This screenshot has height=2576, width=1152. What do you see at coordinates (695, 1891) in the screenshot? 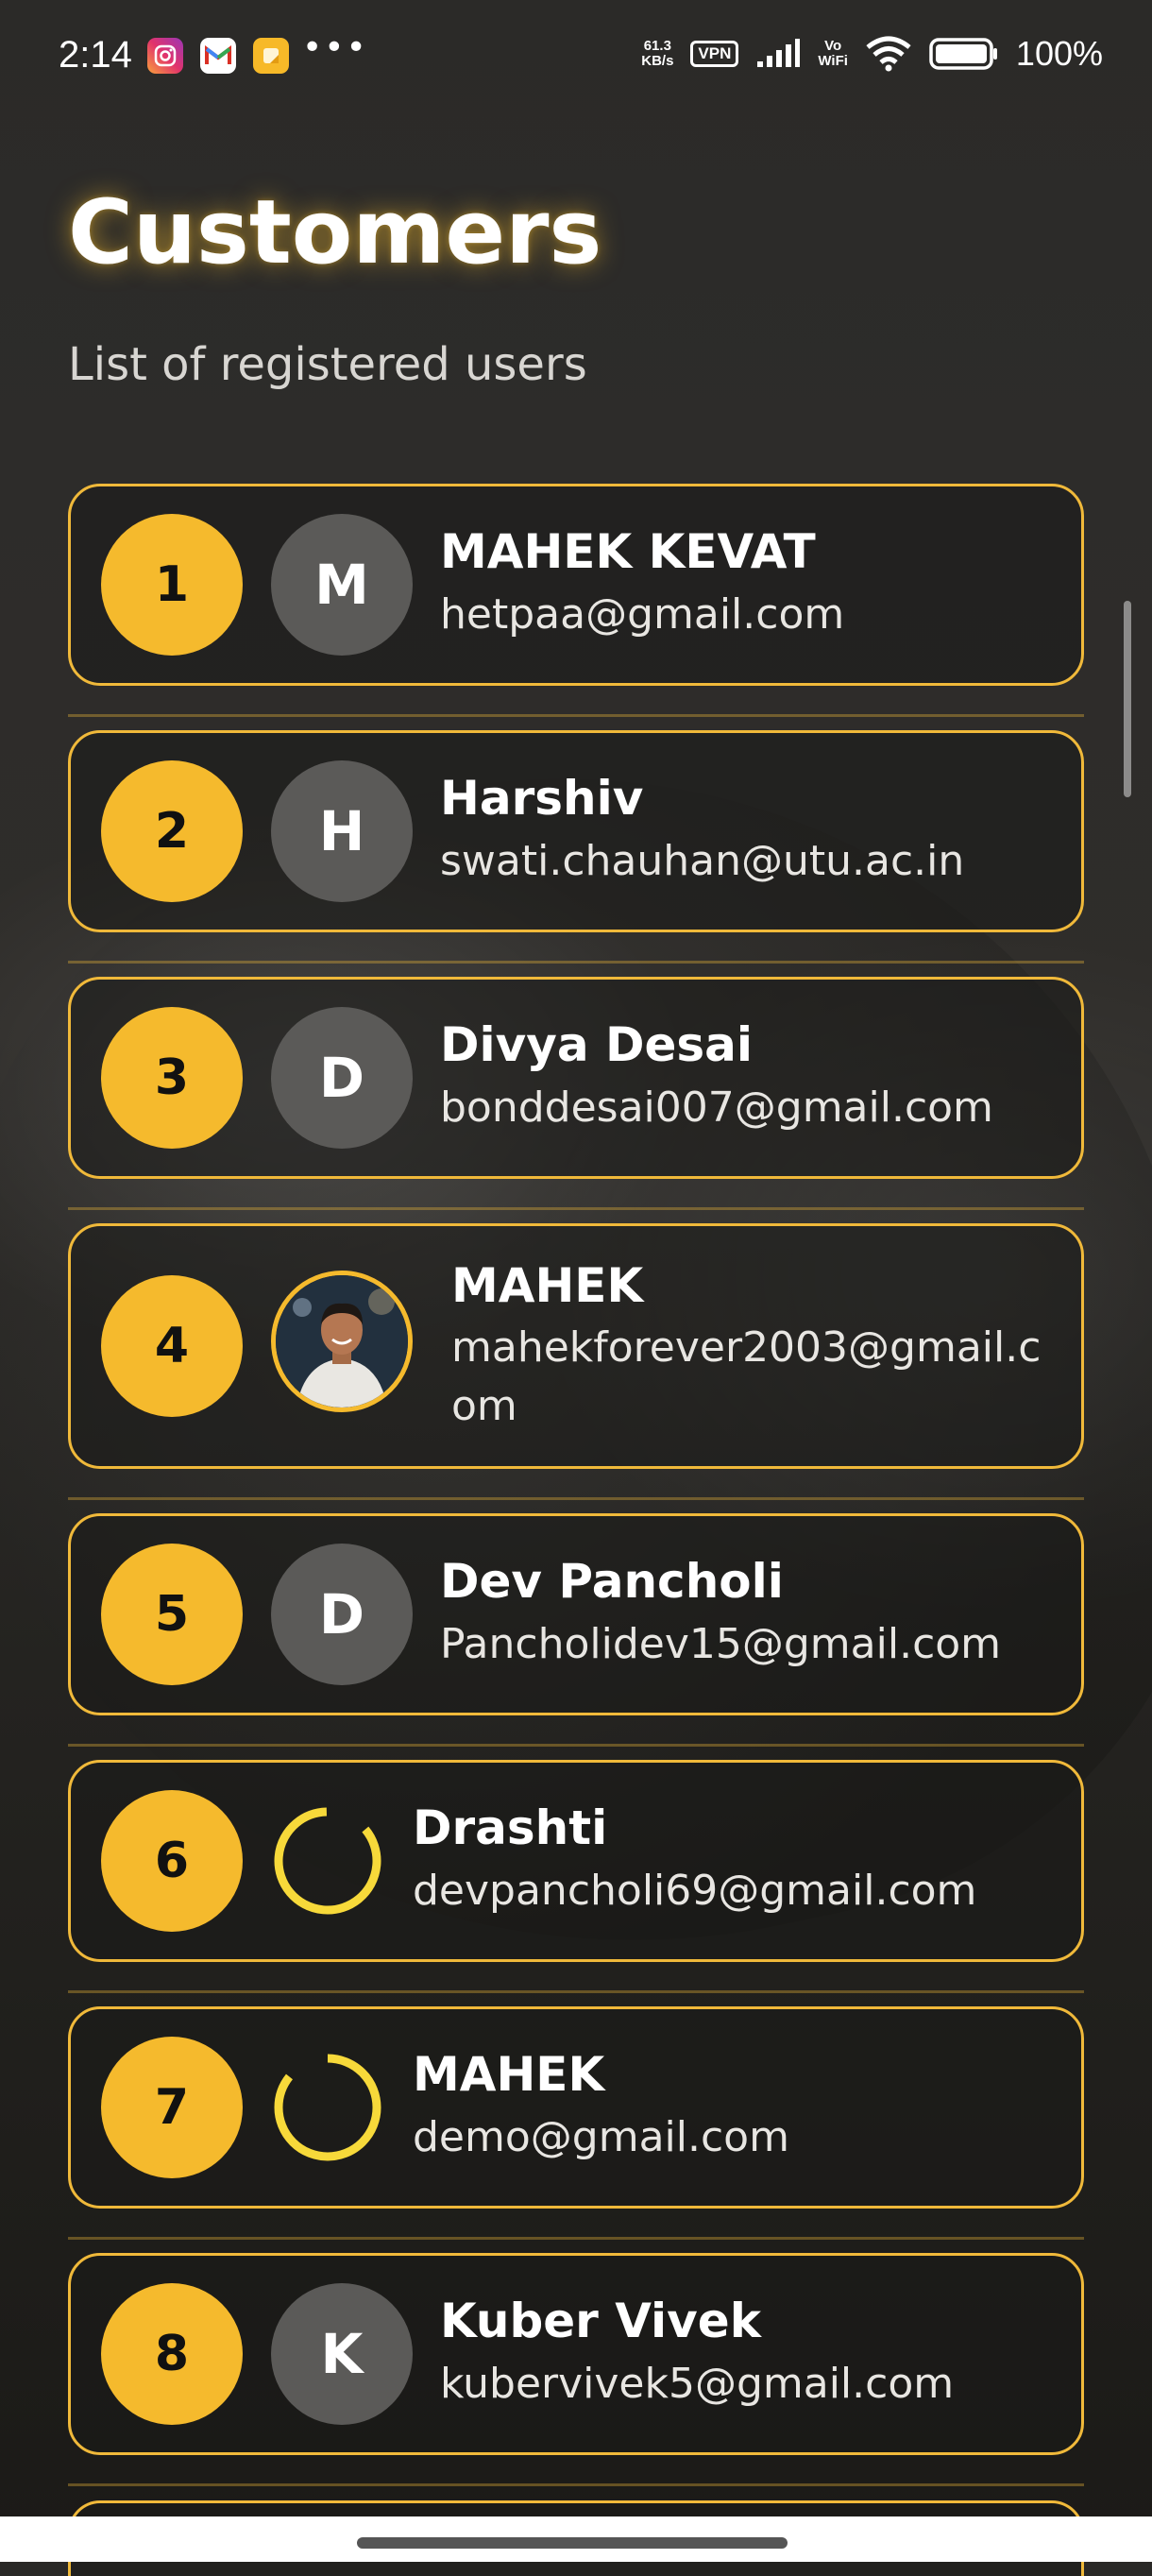
I see `customer-email: devpancholi69@gmail.com` at bounding box center [695, 1891].